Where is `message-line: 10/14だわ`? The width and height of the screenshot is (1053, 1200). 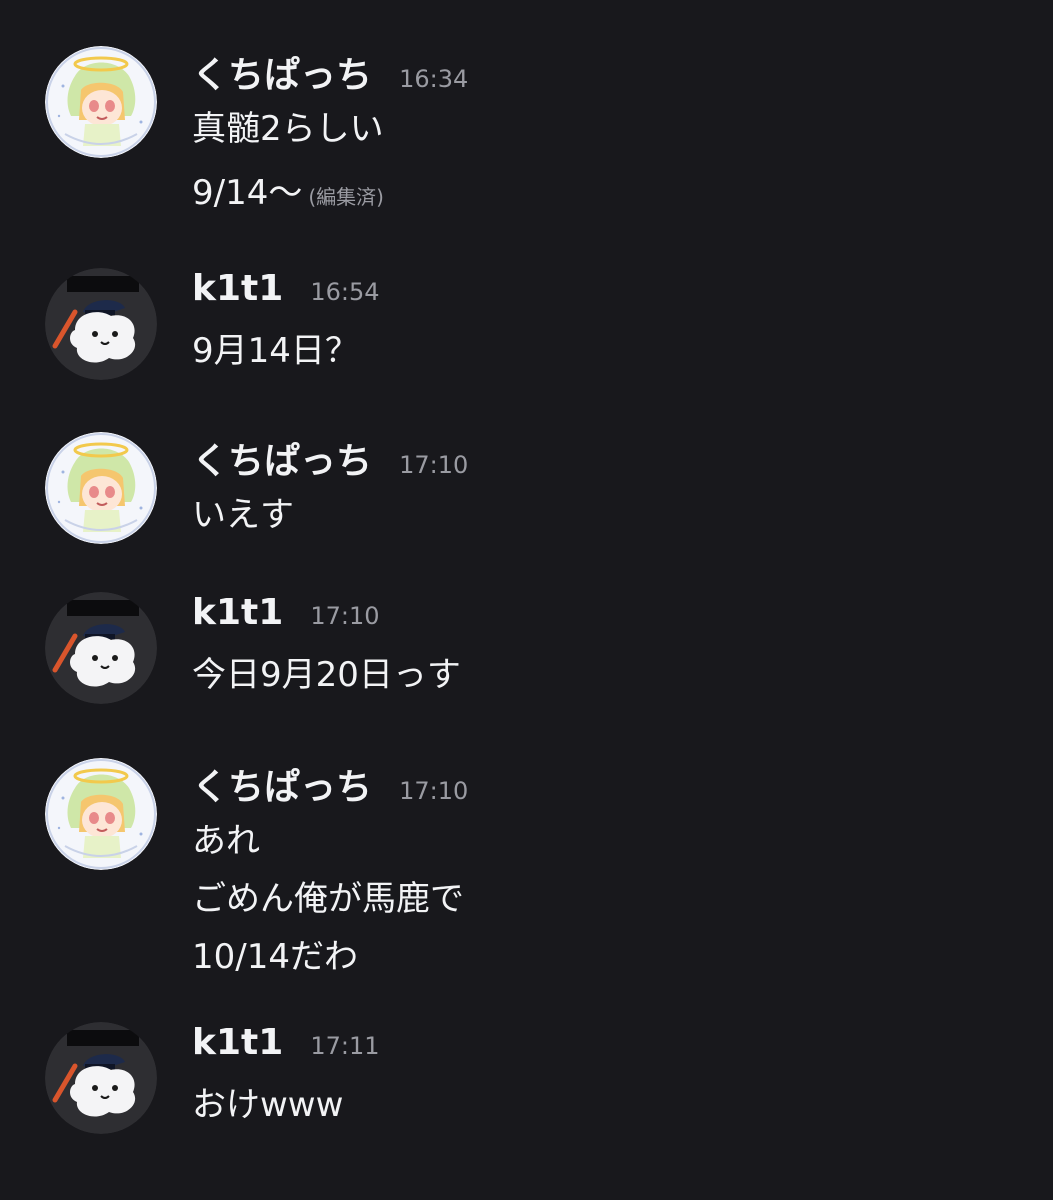
message-line: 10/14だわ is located at coordinates (275, 957).